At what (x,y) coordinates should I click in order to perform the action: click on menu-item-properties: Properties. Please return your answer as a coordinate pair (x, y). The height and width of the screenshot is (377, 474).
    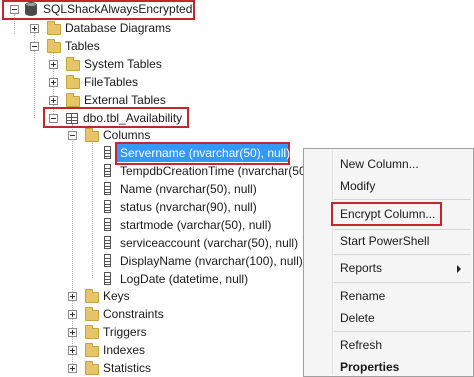
    Looking at the image, I should click on (369, 367).